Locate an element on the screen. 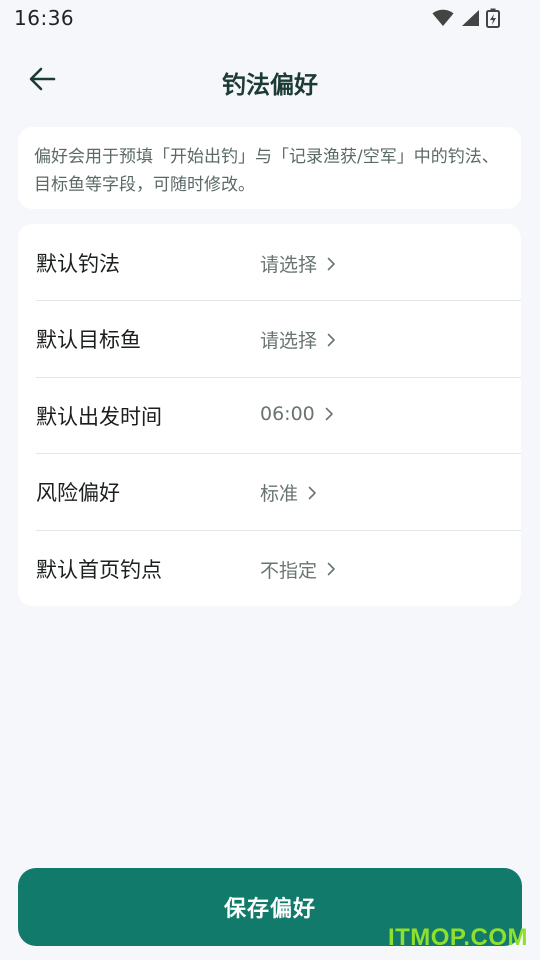 The width and height of the screenshot is (540, 960). setting-row-default-departure-time: 默认出发时间 06:00 is located at coordinates (269, 414).